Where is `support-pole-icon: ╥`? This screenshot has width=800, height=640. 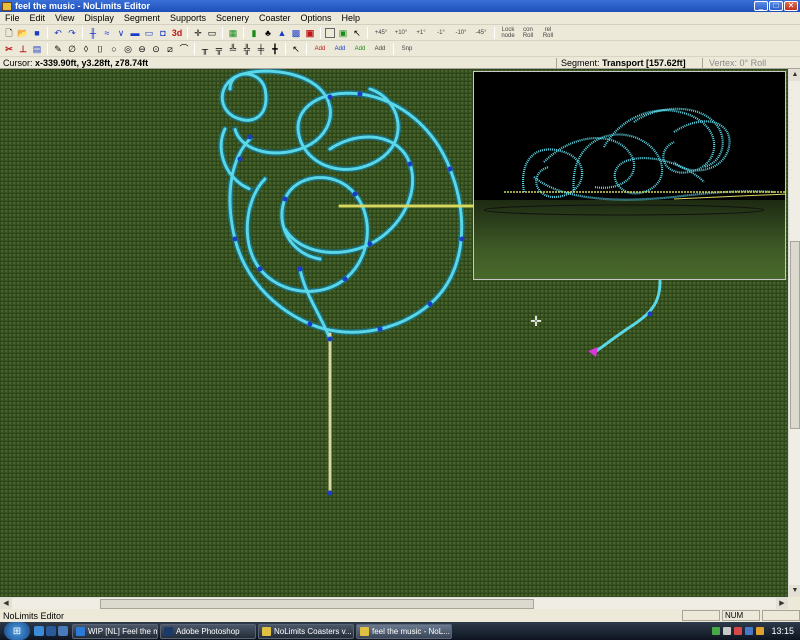
support-pole-icon: ╥ is located at coordinates (205, 49).